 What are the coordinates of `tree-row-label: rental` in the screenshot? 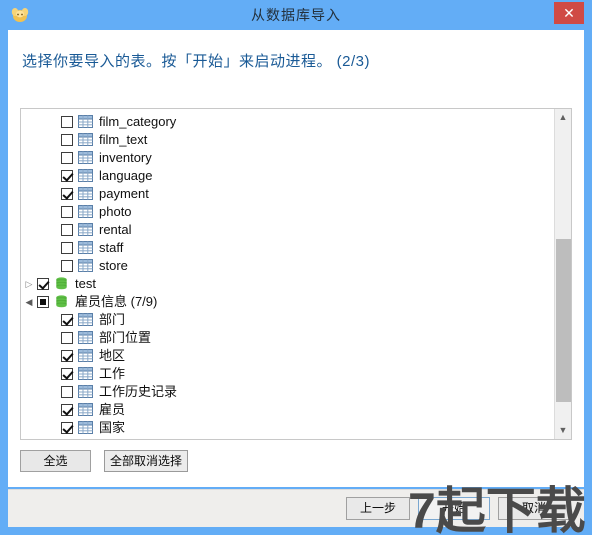 It's located at (115, 229).